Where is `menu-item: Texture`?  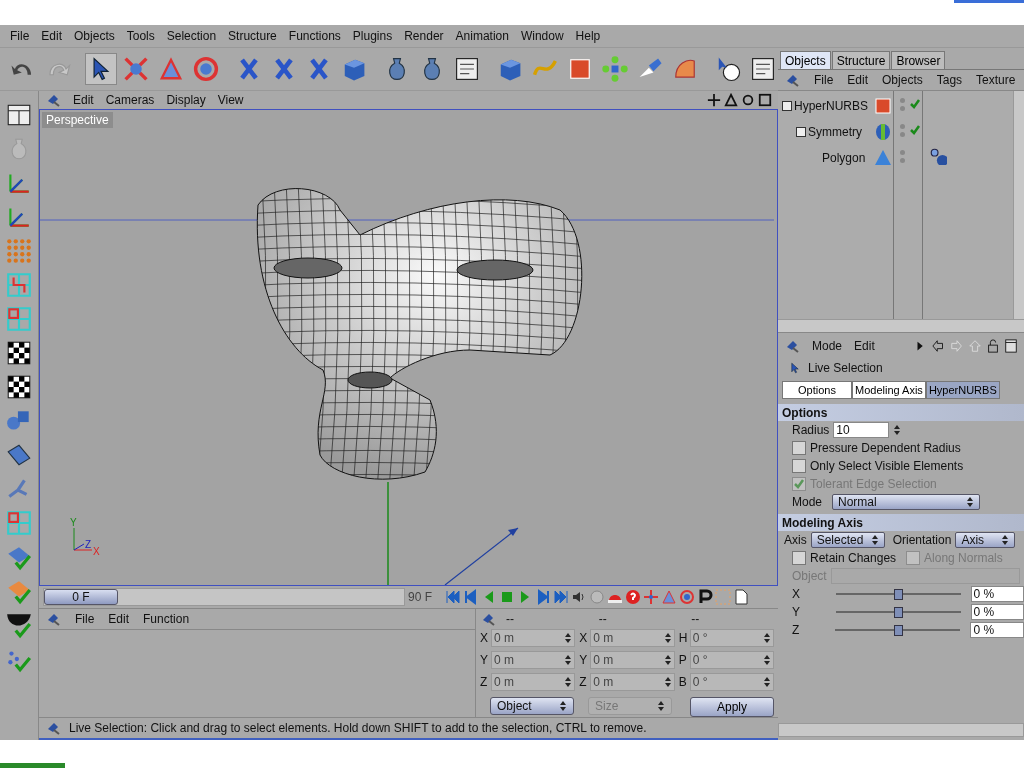
menu-item: Texture is located at coordinates (996, 80).